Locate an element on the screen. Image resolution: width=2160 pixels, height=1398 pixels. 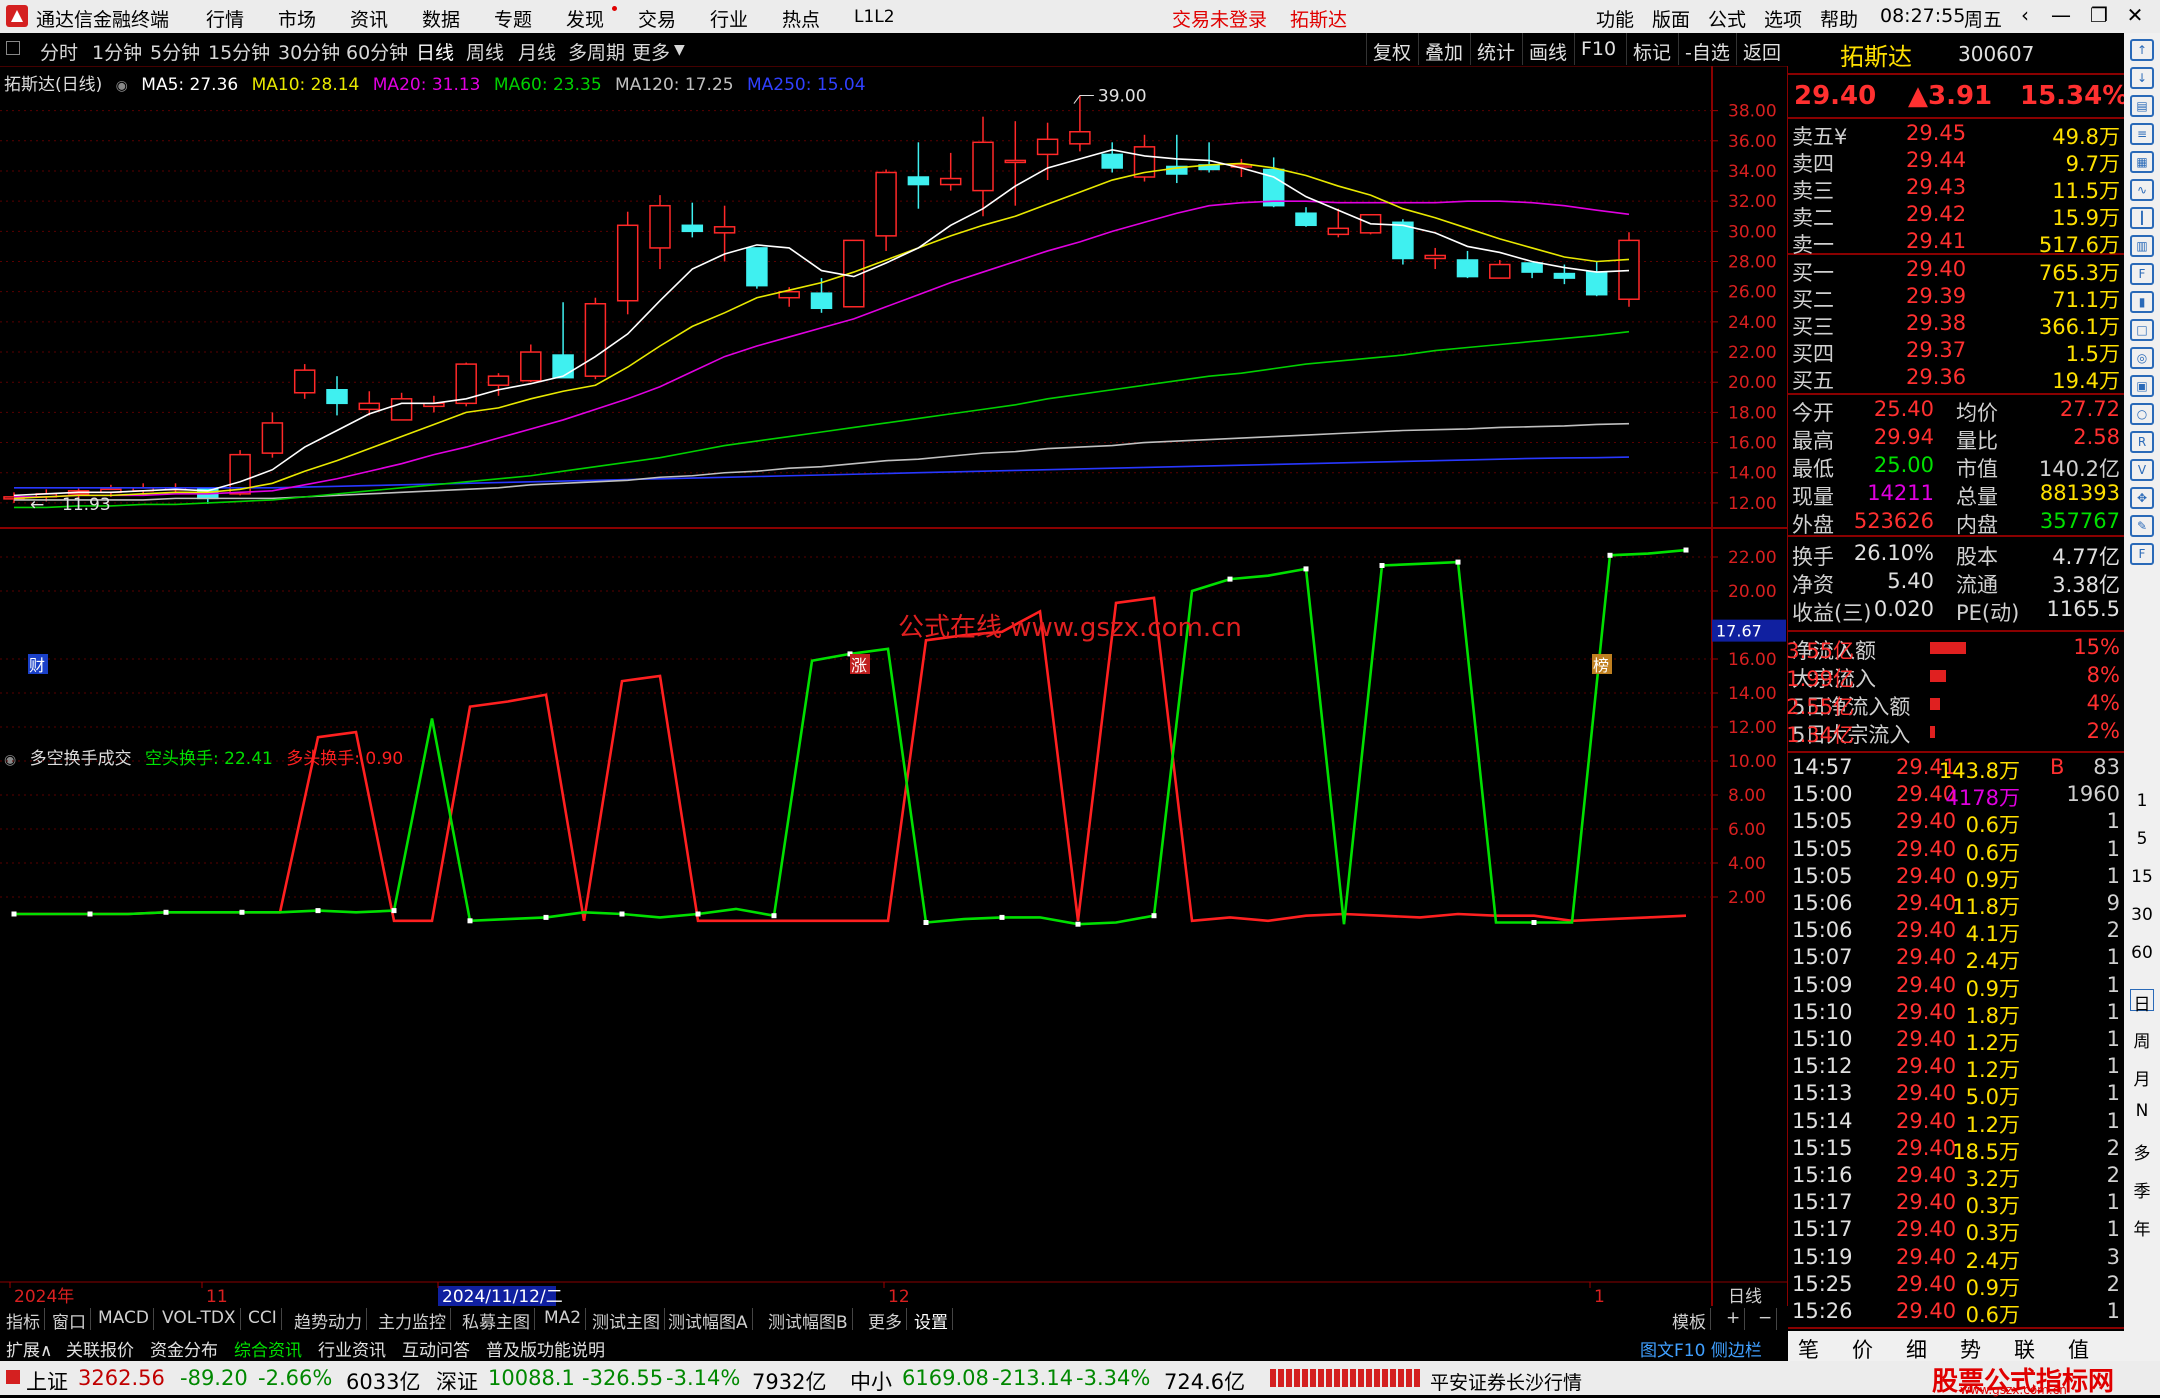
sidebar-period: 1 is located at coordinates (2142, 802).